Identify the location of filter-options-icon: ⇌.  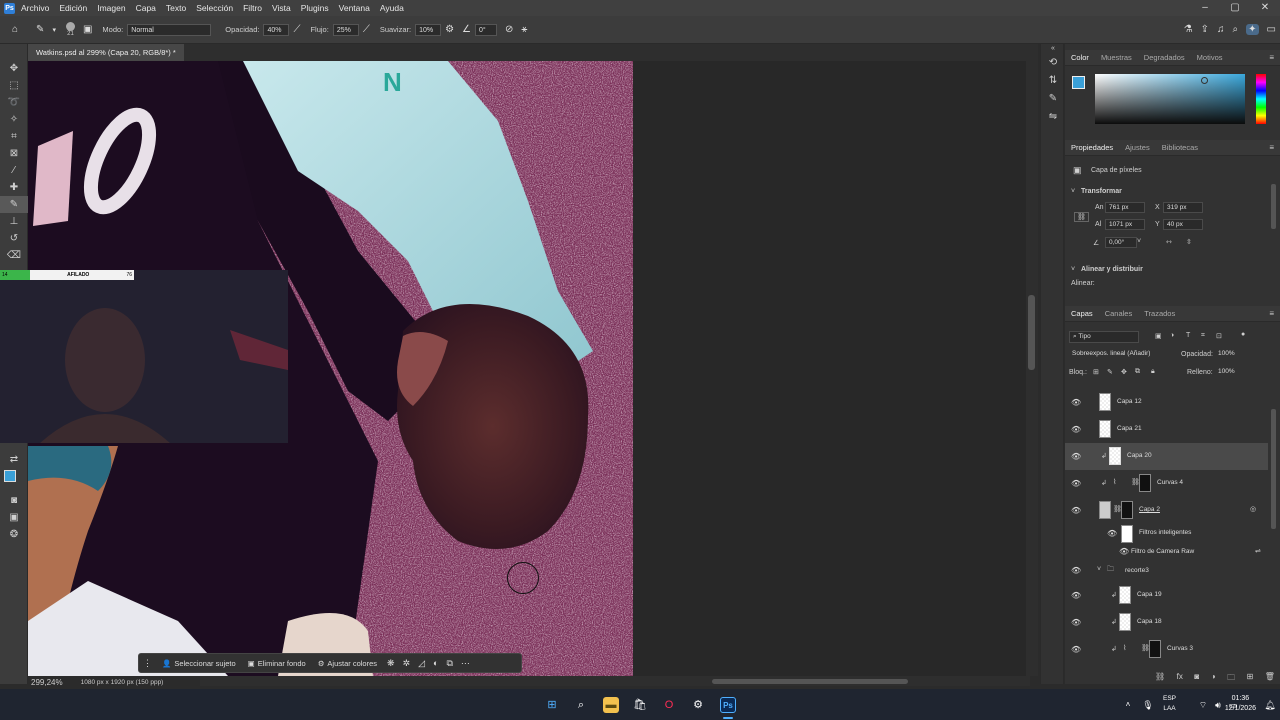
(1258, 551).